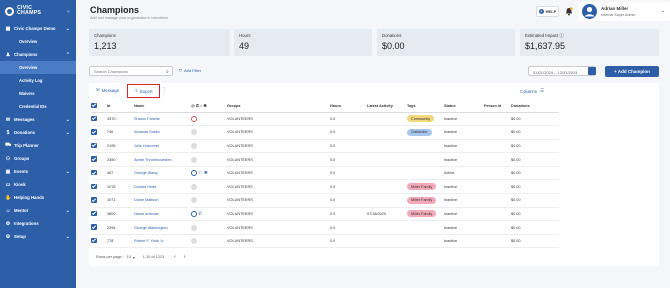 The height and width of the screenshot is (288, 670). Describe the element at coordinates (632, 71) in the screenshot. I see `add-champion-button: + Add Champion` at that location.